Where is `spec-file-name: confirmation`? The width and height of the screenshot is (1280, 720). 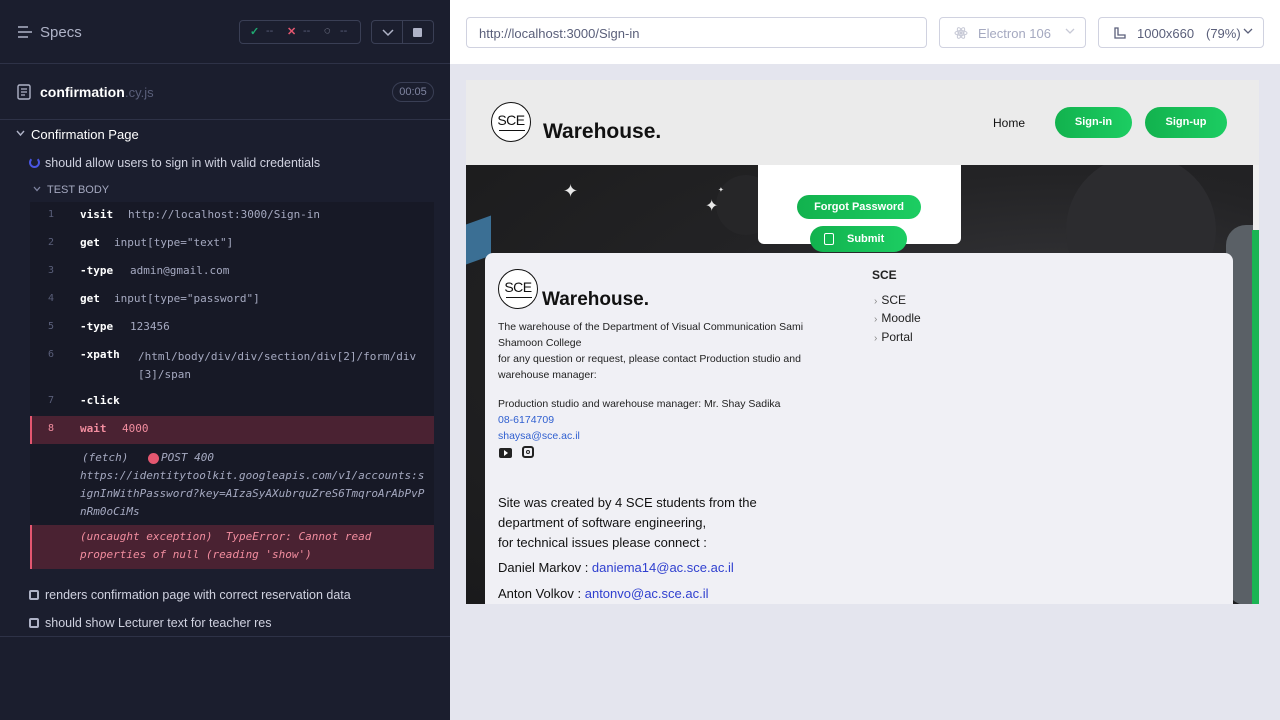 spec-file-name: confirmation is located at coordinates (82, 92).